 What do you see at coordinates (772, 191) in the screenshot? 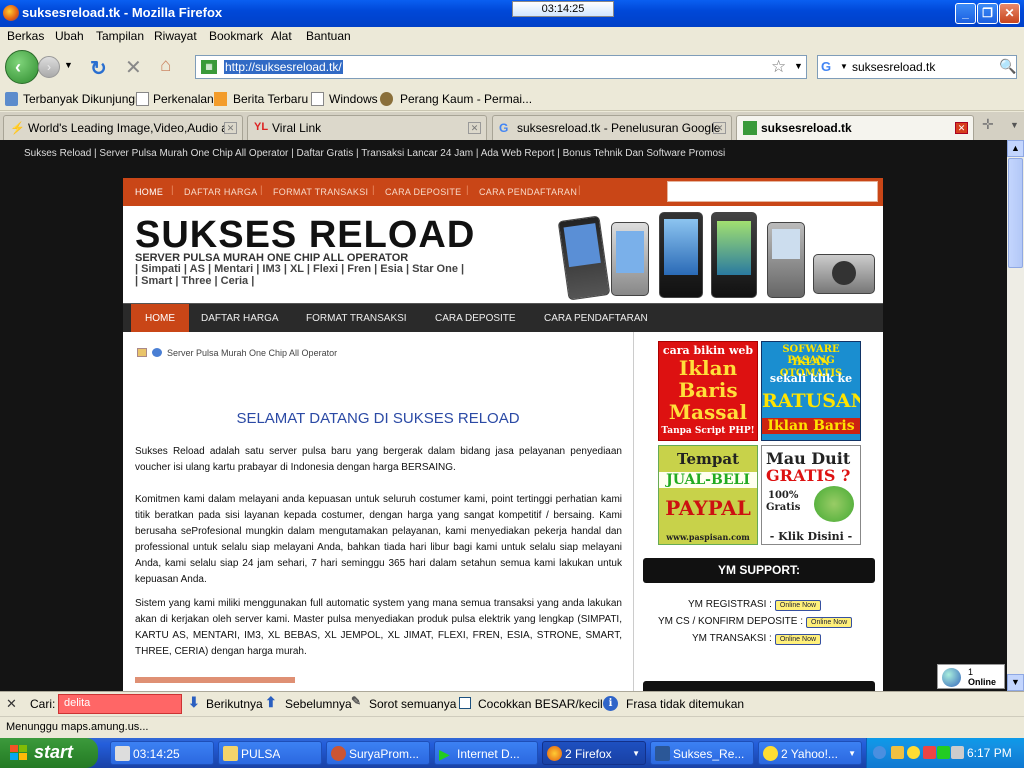
I see `site-search-input` at bounding box center [772, 191].